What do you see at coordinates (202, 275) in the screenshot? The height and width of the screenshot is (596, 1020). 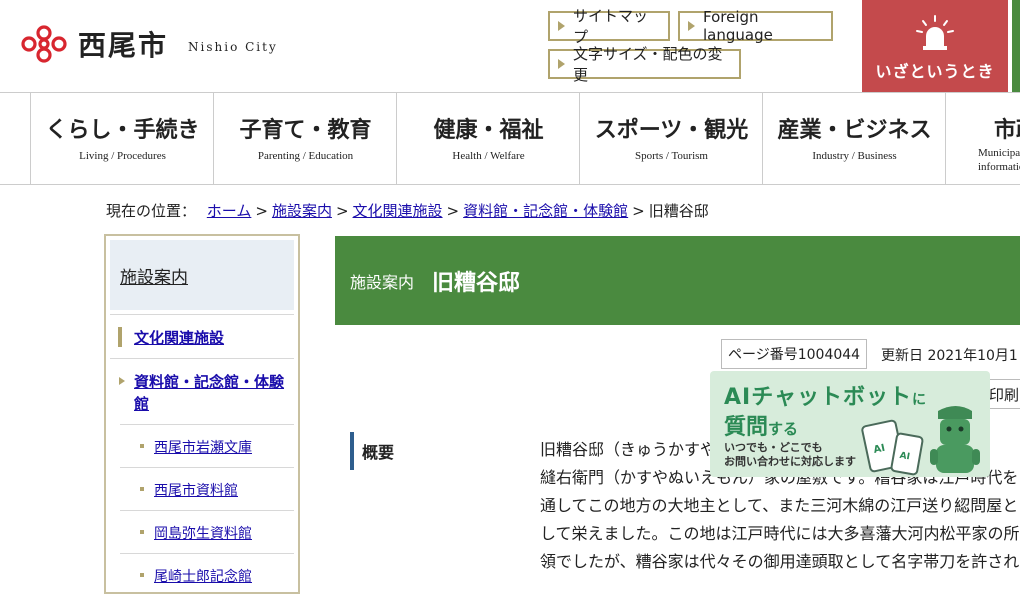 I see `sidebar-heading: 施設案内` at bounding box center [202, 275].